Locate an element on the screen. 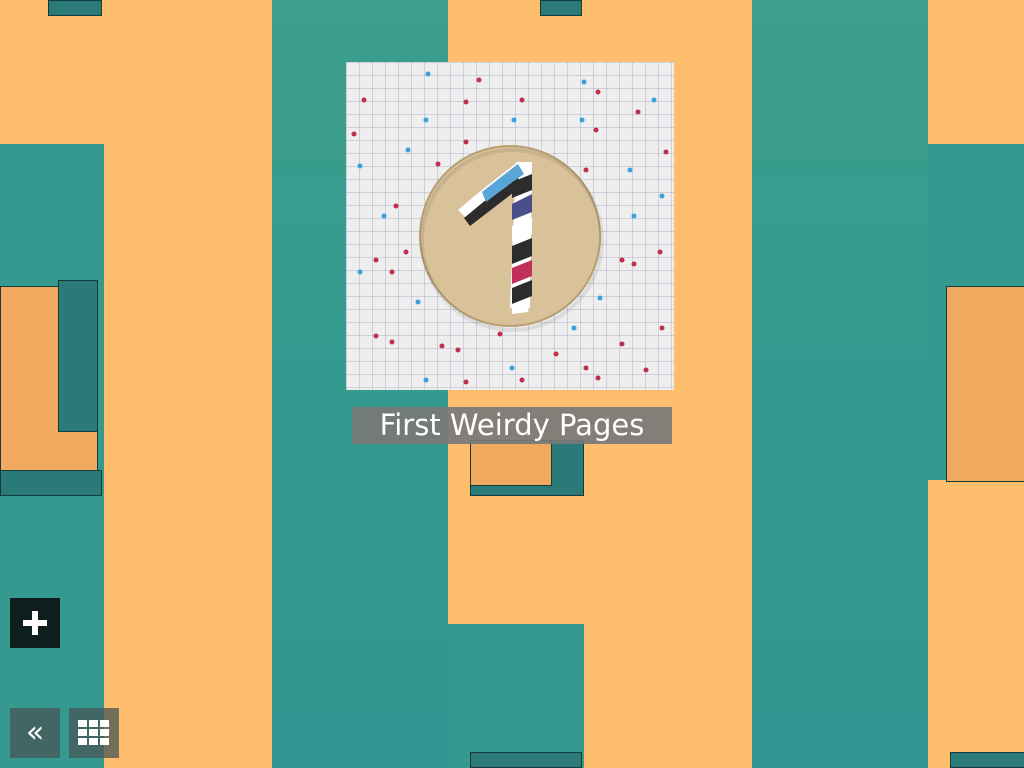 The height and width of the screenshot is (768, 1024). back-button: « is located at coordinates (35, 733).